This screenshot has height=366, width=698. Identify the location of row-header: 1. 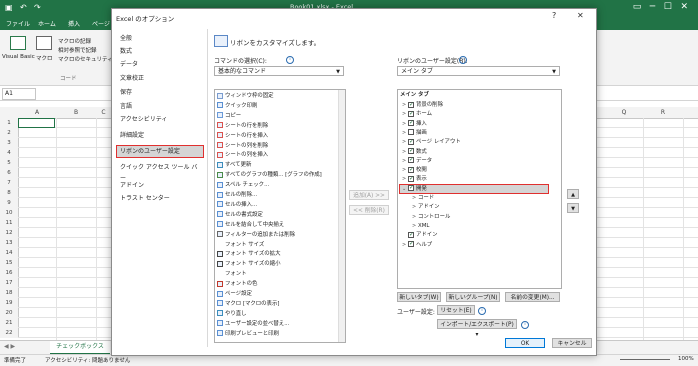
(9, 123).